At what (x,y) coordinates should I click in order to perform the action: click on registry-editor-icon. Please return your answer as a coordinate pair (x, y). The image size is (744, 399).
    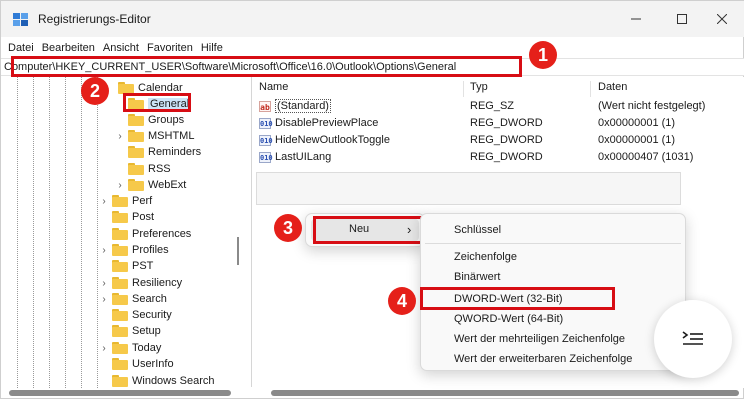
    Looking at the image, I should click on (20, 19).